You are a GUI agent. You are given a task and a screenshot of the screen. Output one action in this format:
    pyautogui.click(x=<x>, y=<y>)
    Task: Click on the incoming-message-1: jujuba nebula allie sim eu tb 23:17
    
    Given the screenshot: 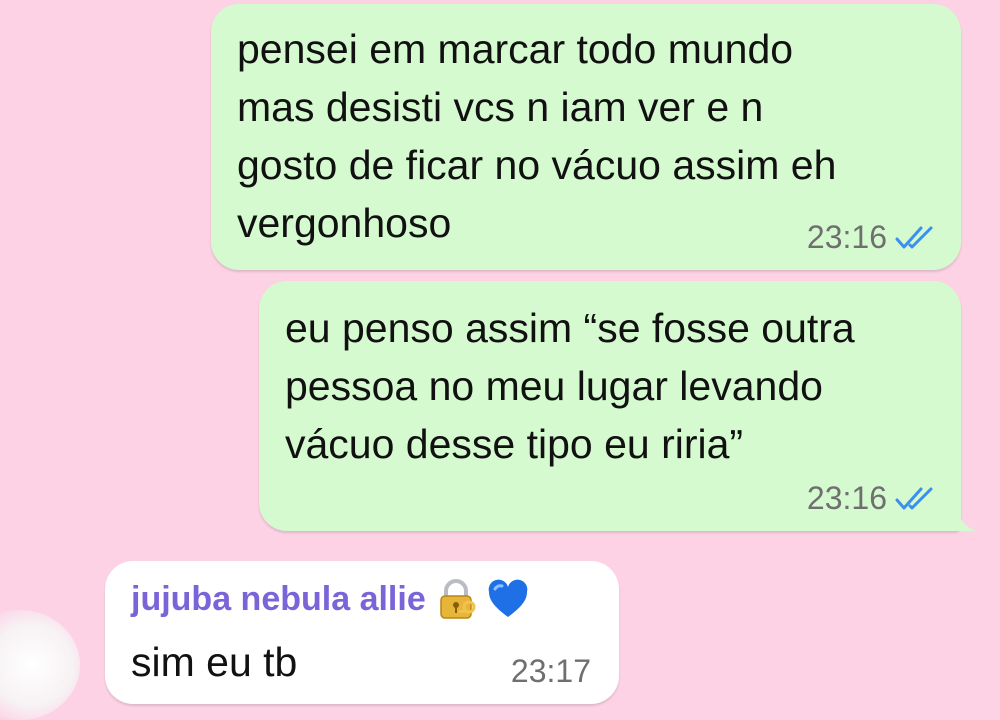 What is the action you would take?
    pyautogui.click(x=362, y=632)
    